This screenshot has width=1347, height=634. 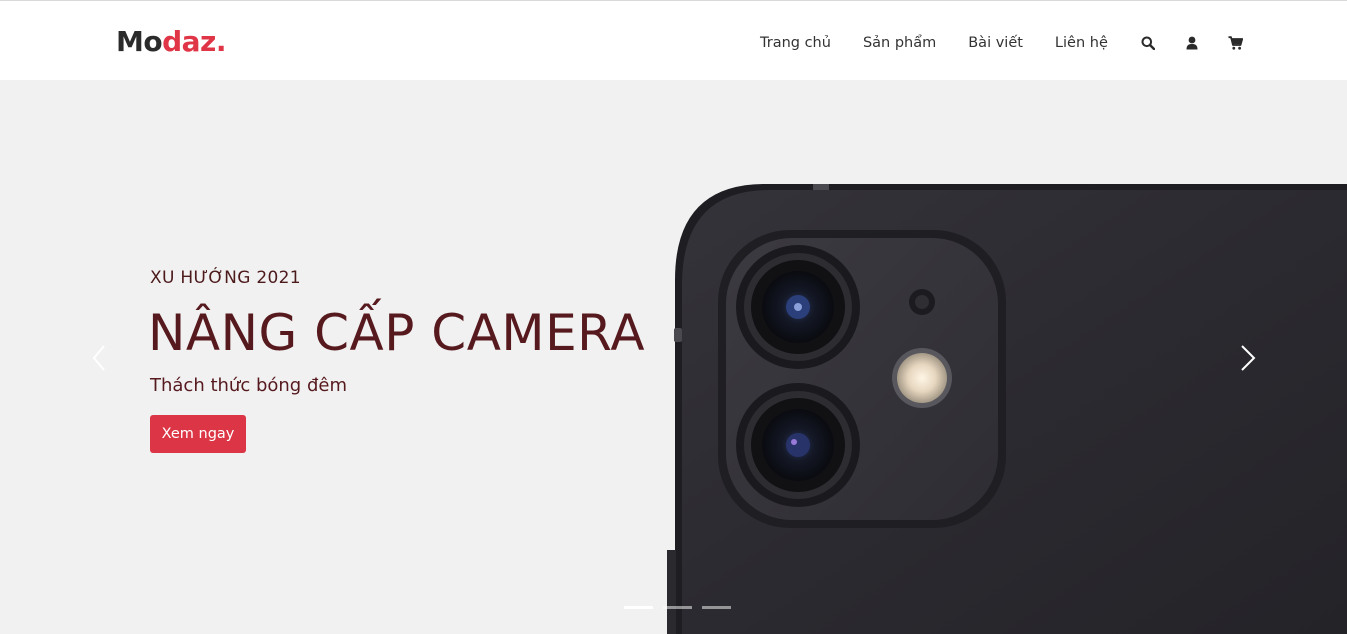 I want to click on nav-link-products: Sản phẩm, so click(x=899, y=43).